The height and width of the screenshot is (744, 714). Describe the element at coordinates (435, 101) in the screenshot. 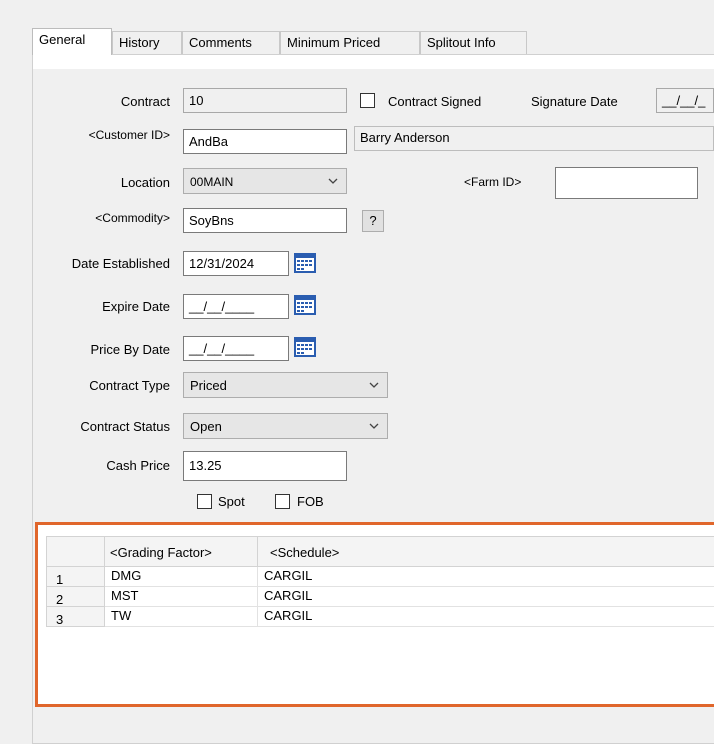

I see `contract-signed-label: Contract Signed` at that location.